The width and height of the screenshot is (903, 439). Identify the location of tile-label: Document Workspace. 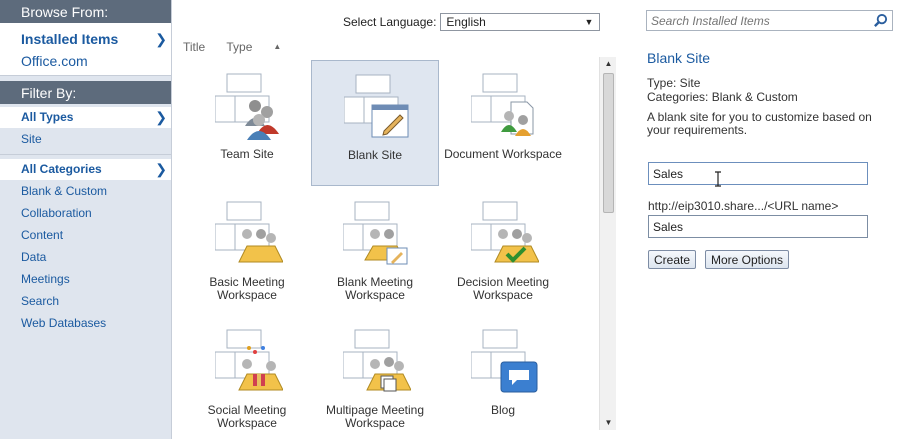
(503, 154).